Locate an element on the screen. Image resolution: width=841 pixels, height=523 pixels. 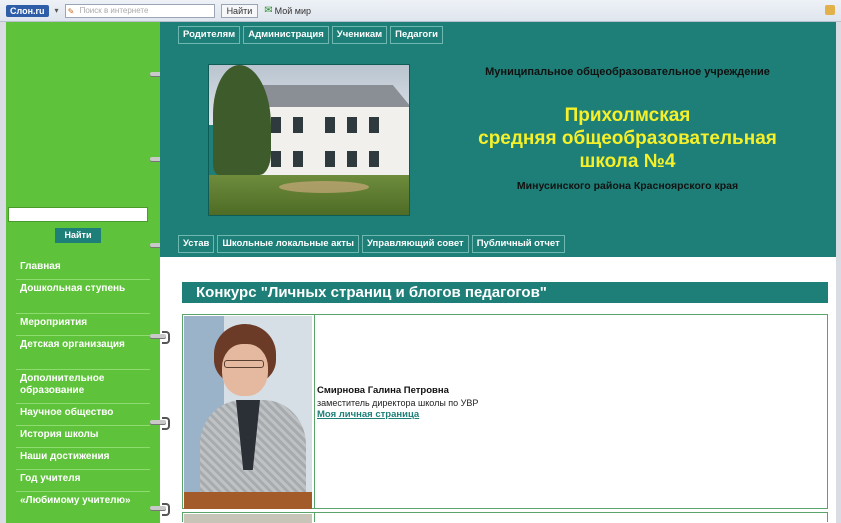
toolbar-logo: Слон.ru is located at coordinates (27, 10).